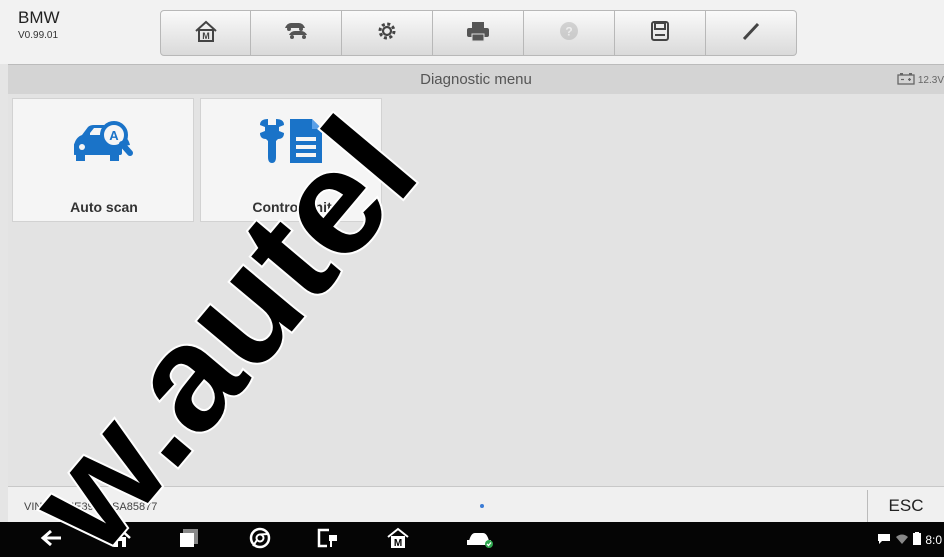 Image resolution: width=944 pixels, height=557 pixels. I want to click on vehicle-status-button, so click(480, 540).